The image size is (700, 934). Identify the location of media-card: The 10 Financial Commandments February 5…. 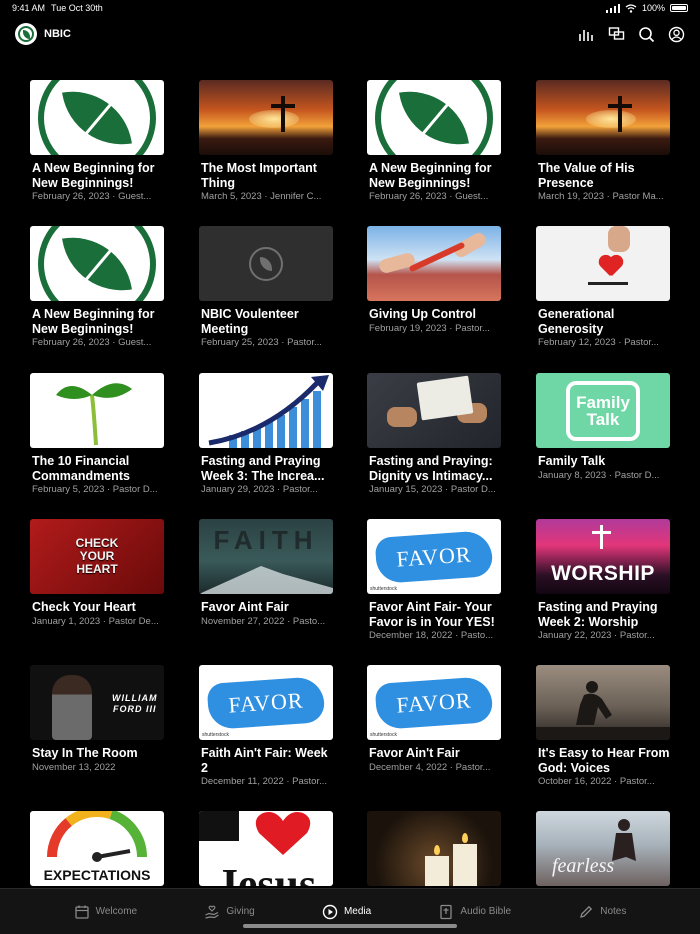
(97, 434).